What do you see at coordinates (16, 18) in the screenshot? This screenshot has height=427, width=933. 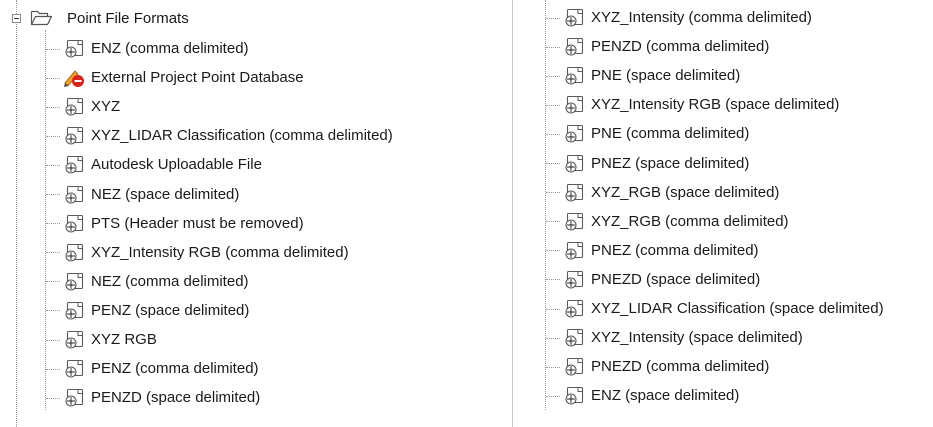 I see `collapse-toggle-icon` at bounding box center [16, 18].